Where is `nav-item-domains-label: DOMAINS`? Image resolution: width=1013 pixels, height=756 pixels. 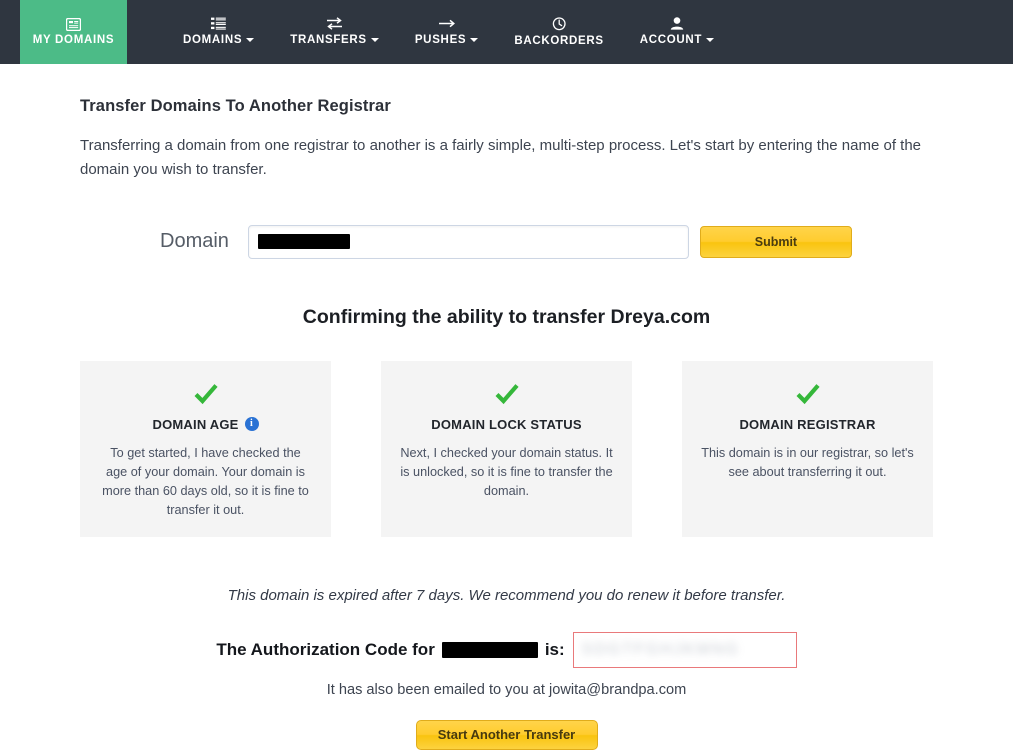
nav-item-domains-label: DOMAINS is located at coordinates (219, 41).